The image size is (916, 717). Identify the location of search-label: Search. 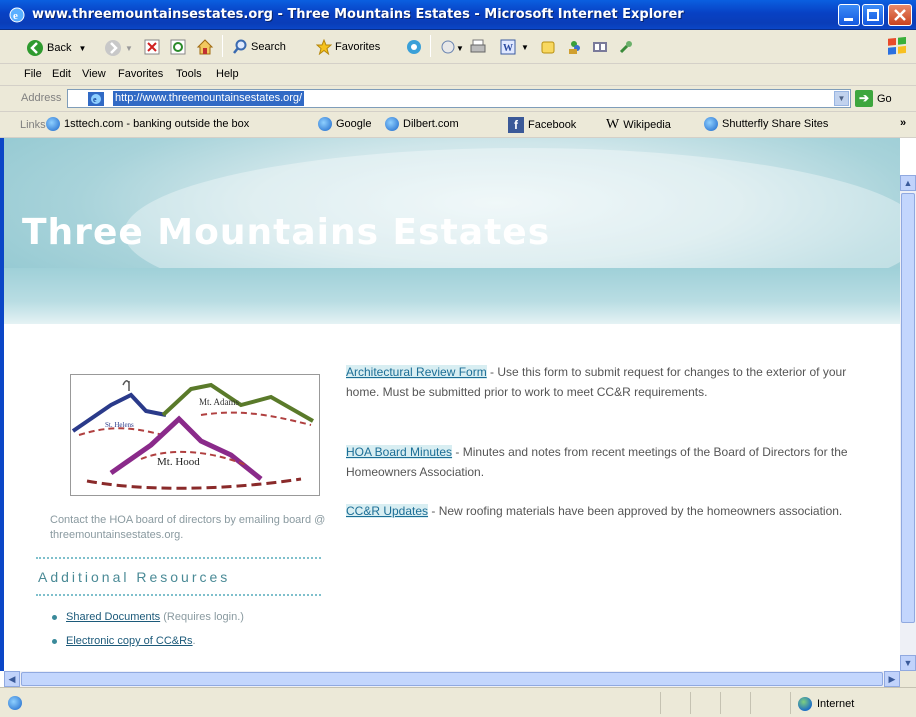
(268, 47).